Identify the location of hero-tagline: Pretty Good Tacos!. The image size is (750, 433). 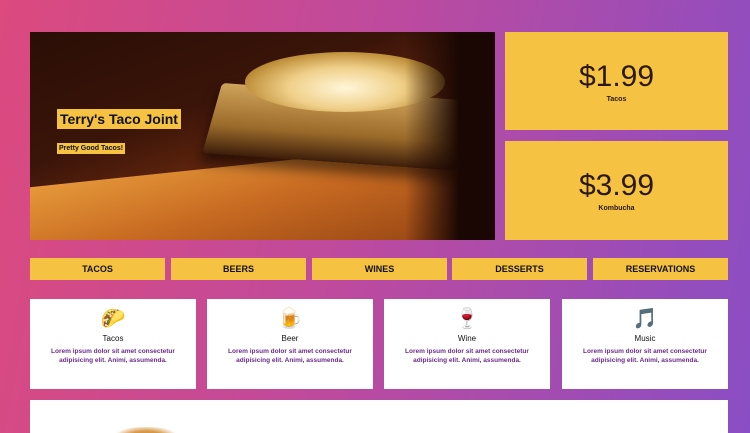
(91, 148).